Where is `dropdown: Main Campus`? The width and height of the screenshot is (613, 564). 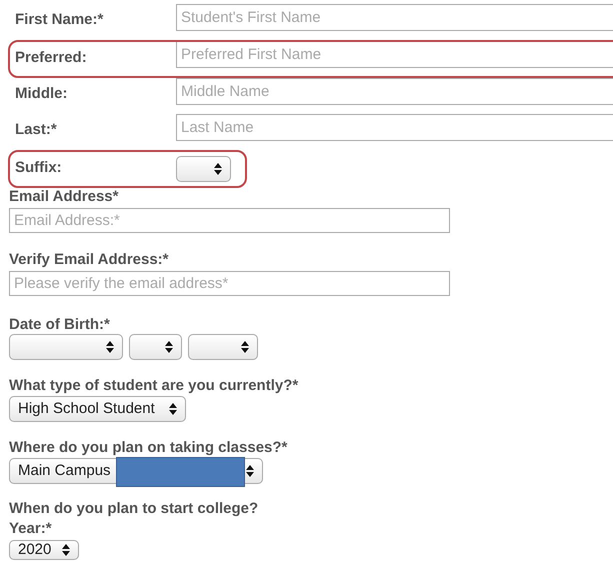 dropdown: Main Campus is located at coordinates (136, 471).